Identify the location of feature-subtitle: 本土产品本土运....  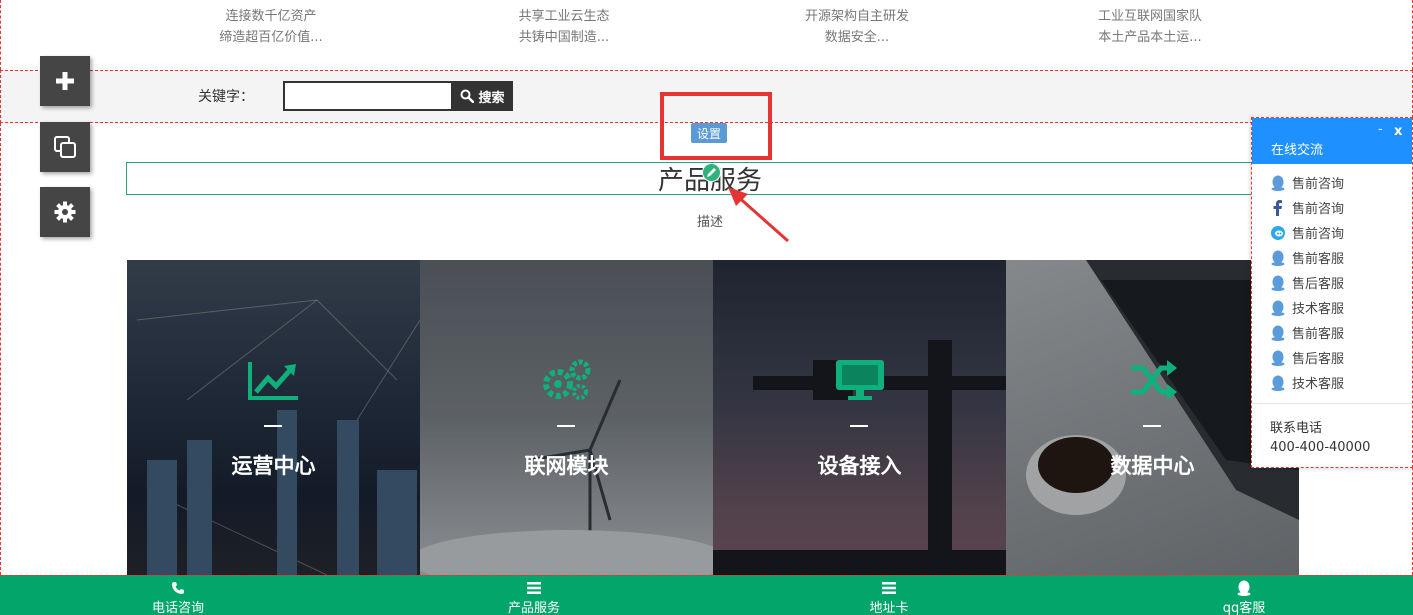
(1150, 37).